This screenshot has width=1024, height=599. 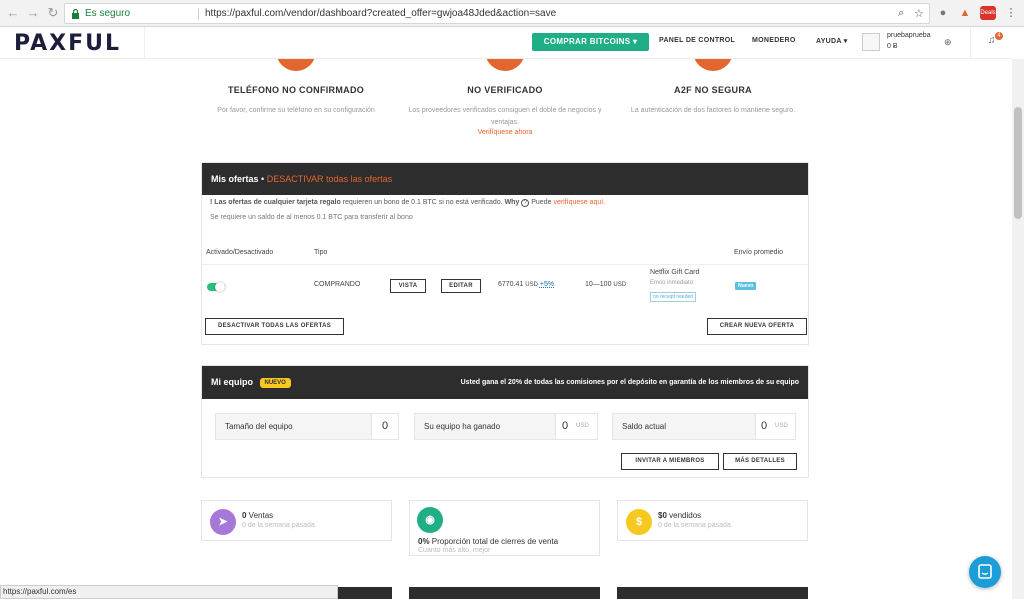 What do you see at coordinates (33, 13) in the screenshot?
I see `forward-icon: →` at bounding box center [33, 13].